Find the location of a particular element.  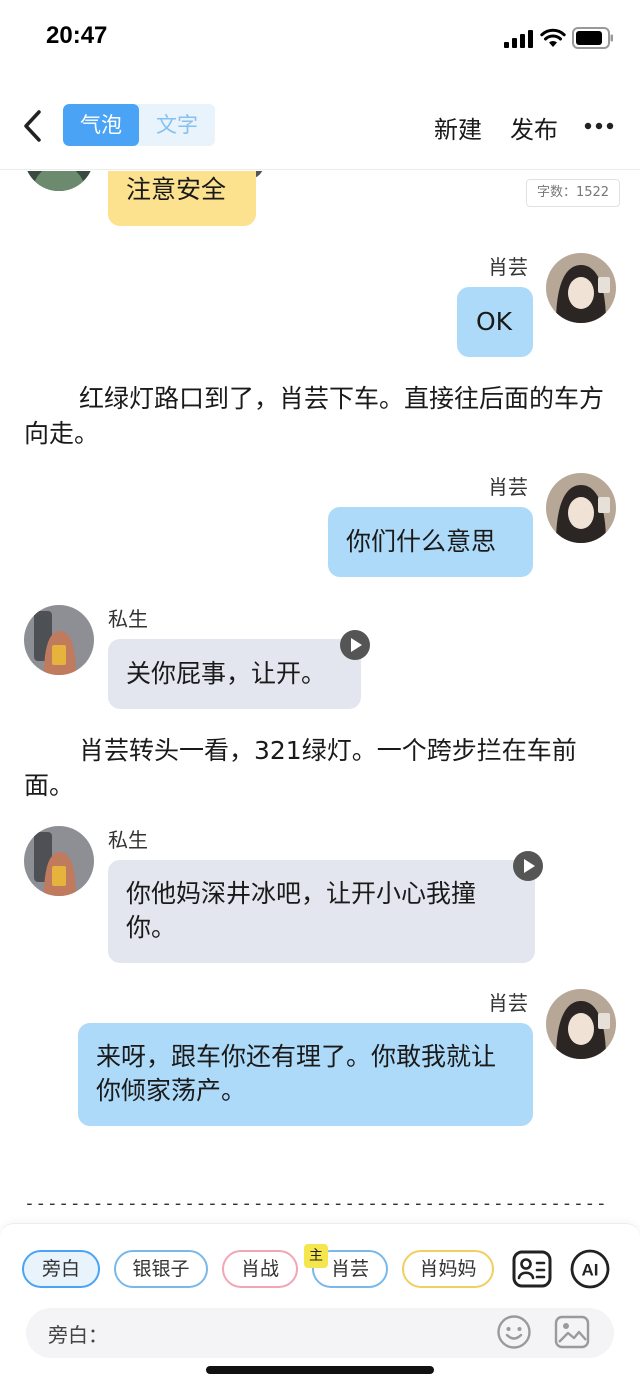

ai-label: AI is located at coordinates (590, 1270).